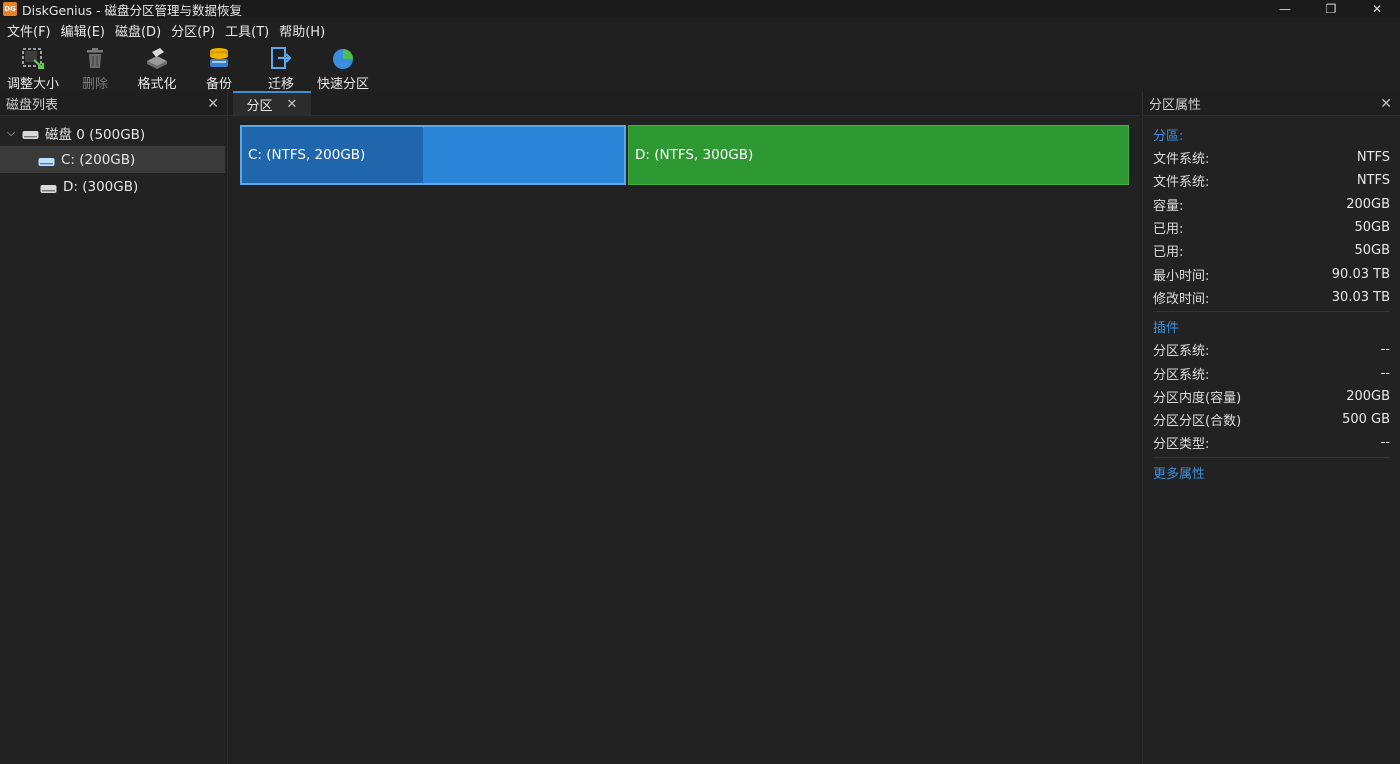  Describe the element at coordinates (33, 58) in the screenshot. I see `resize-icon` at that location.